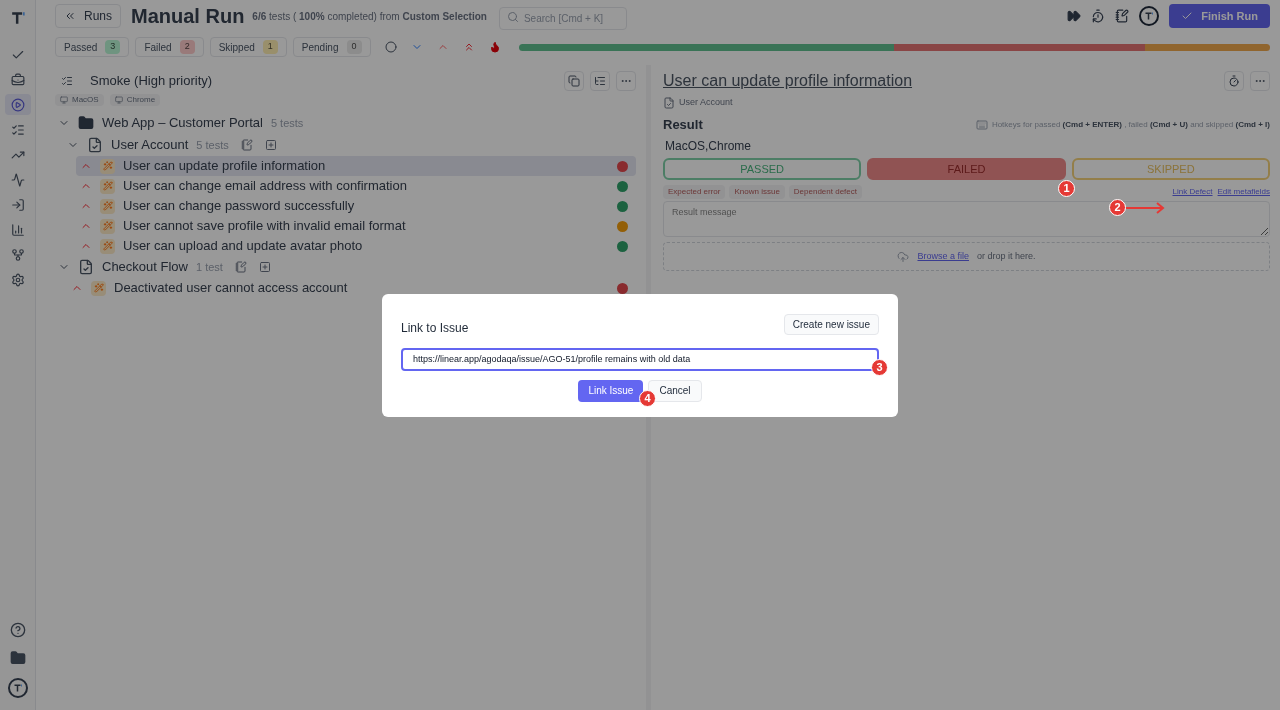 This screenshot has width=1280, height=710. Describe the element at coordinates (1074, 16) in the screenshot. I see `fast-forward-icon` at that location.